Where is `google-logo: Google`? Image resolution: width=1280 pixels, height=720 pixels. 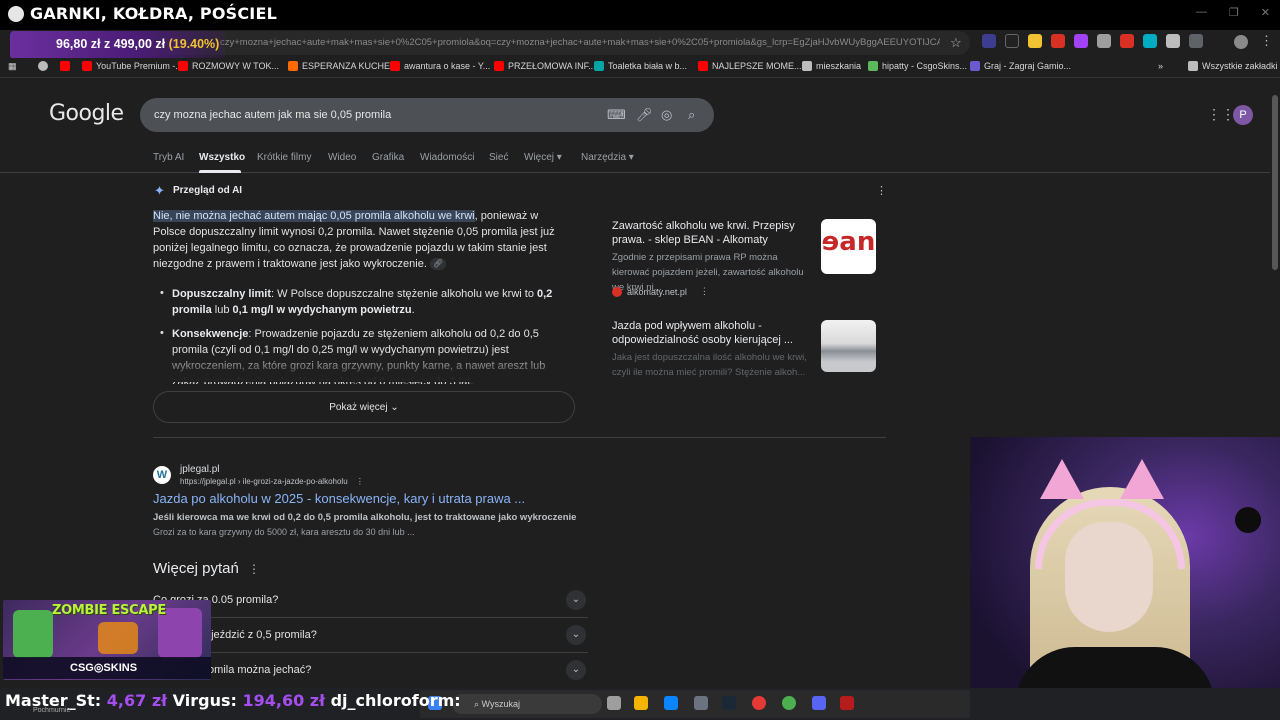 google-logo: Google is located at coordinates (86, 113).